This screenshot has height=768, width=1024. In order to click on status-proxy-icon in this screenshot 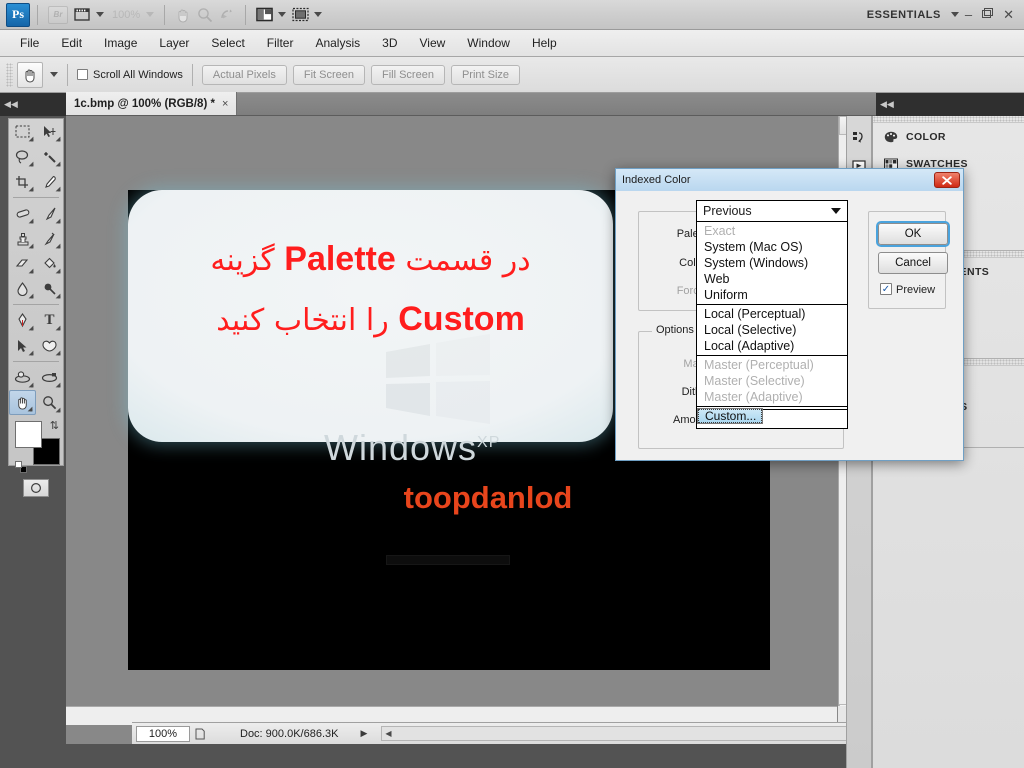, I will do `click(200, 734)`.